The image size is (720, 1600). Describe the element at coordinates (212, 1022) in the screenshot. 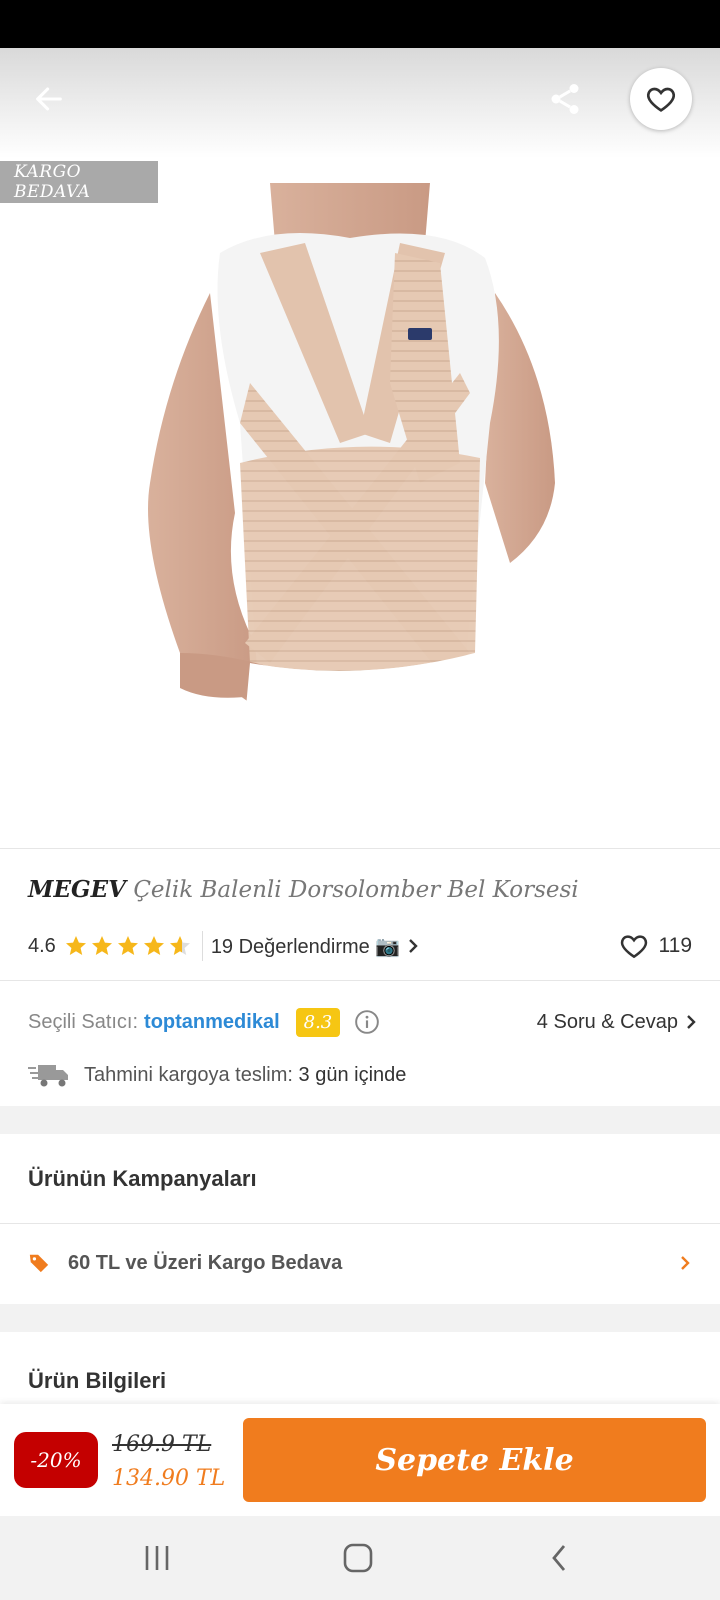

I see `seller-link: toptanmedikal` at that location.